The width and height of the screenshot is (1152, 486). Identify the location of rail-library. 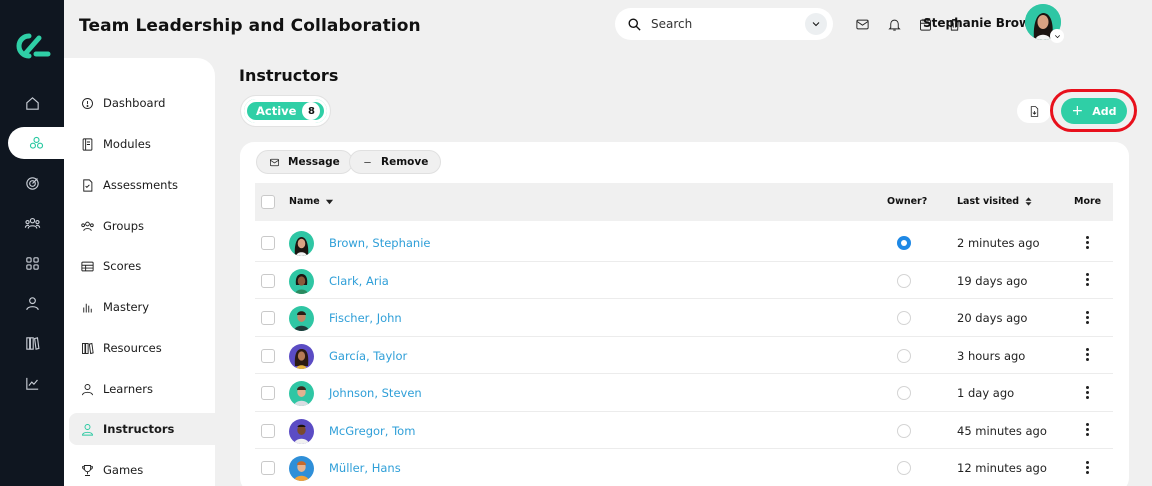
(32, 343).